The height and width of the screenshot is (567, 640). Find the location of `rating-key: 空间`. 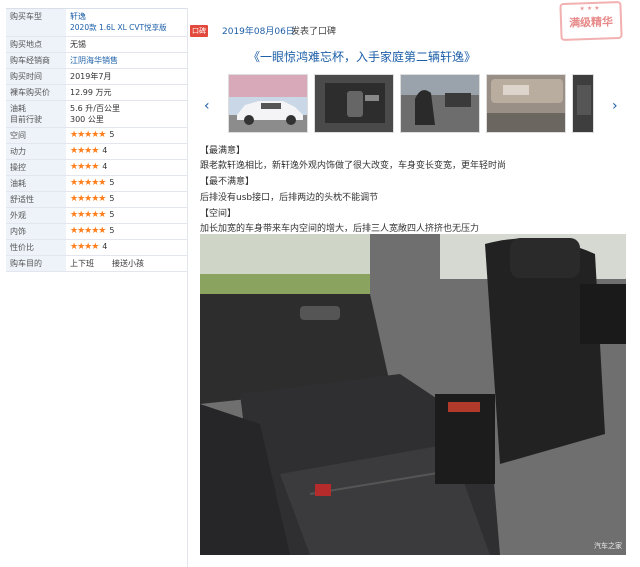

rating-key: 空间 is located at coordinates (36, 135).